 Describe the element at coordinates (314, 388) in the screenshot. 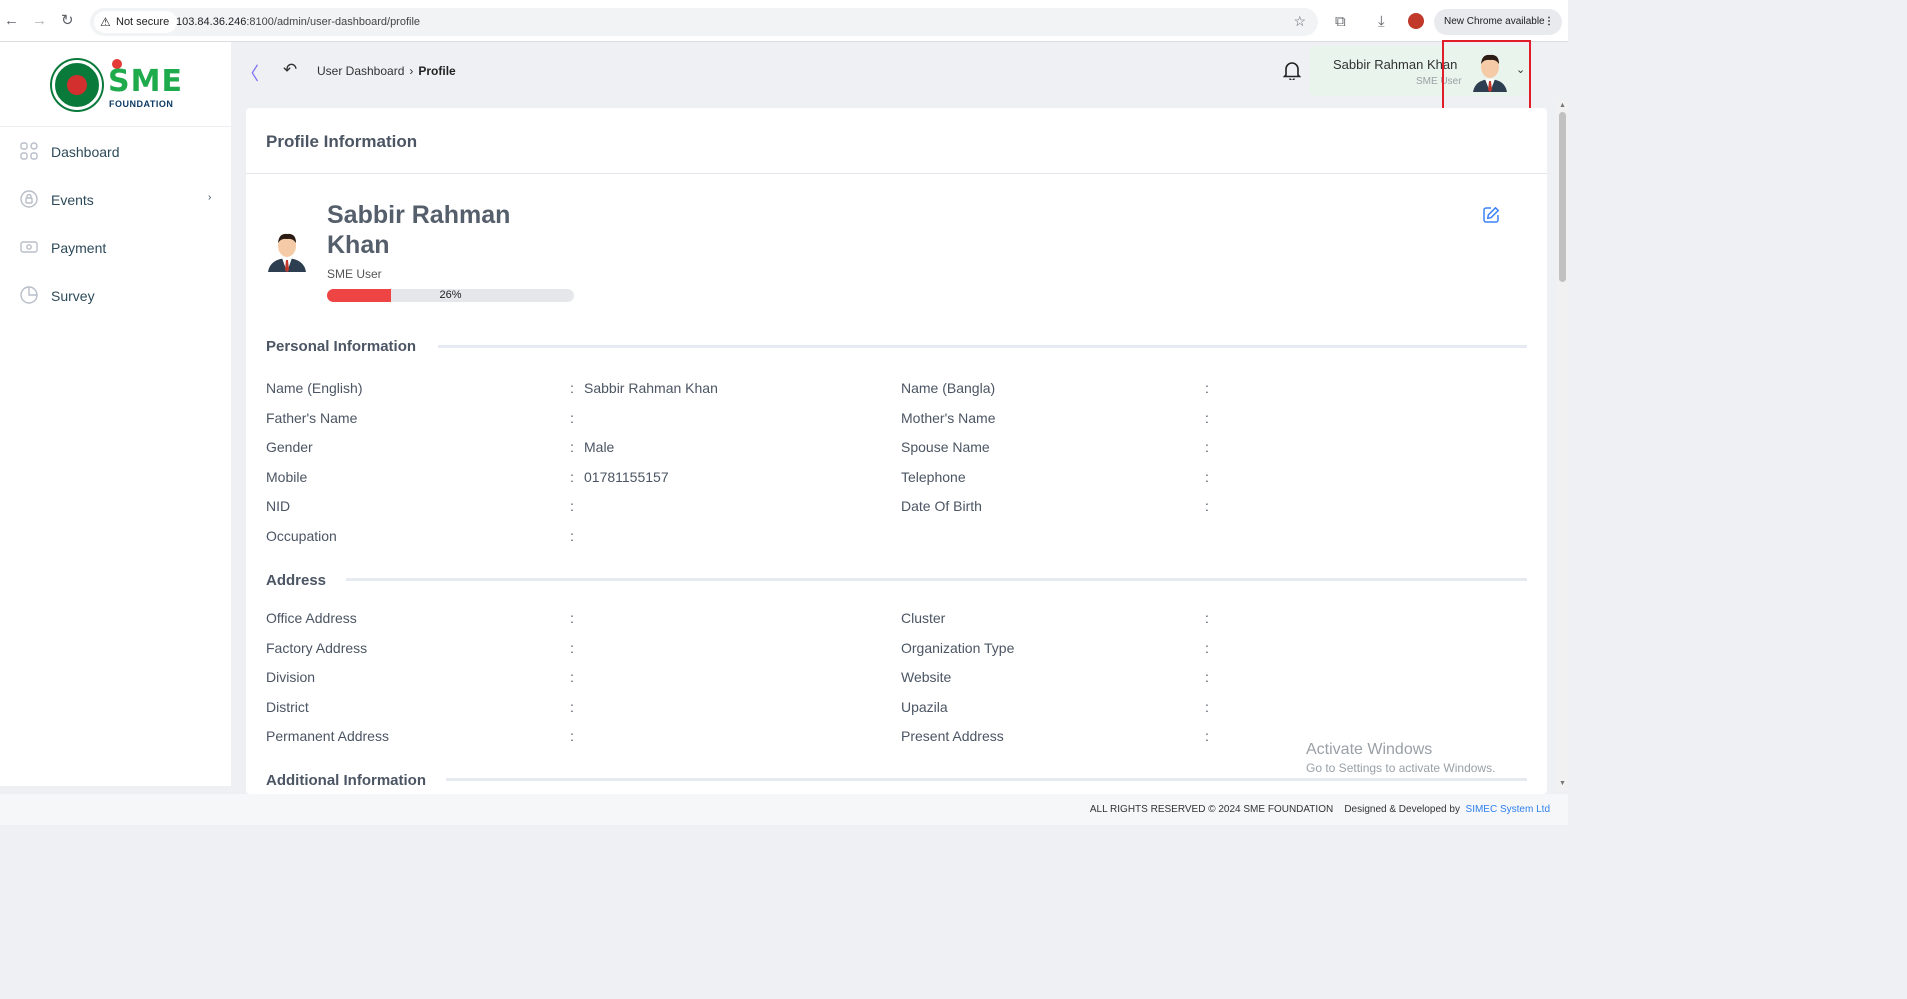

I see `field-label: Name (English)` at that location.